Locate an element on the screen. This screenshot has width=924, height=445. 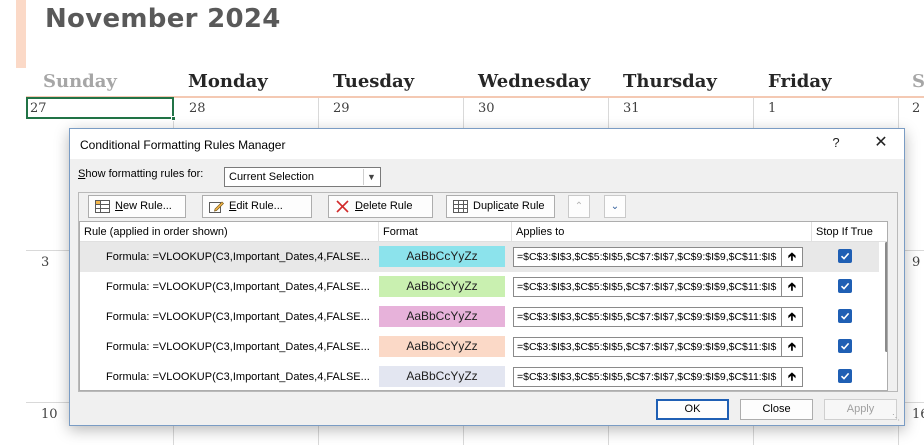
day-name-thursday: Thursday is located at coordinates (670, 81).